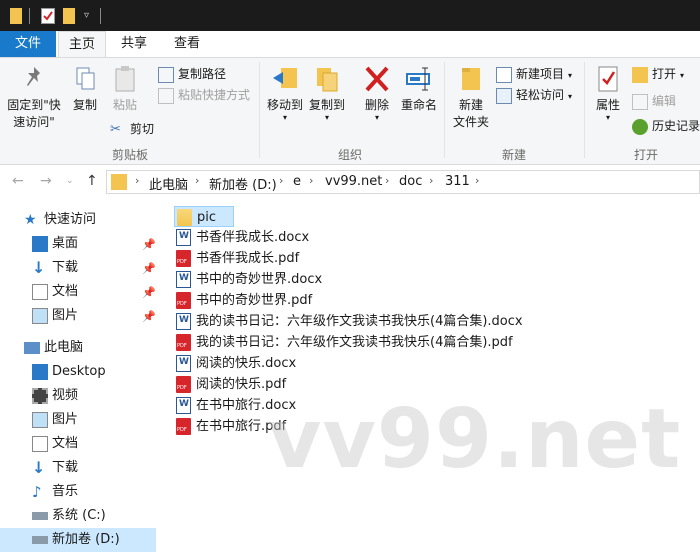 The width and height of the screenshot is (700, 552). I want to click on edit-button: 编辑, so click(654, 101).